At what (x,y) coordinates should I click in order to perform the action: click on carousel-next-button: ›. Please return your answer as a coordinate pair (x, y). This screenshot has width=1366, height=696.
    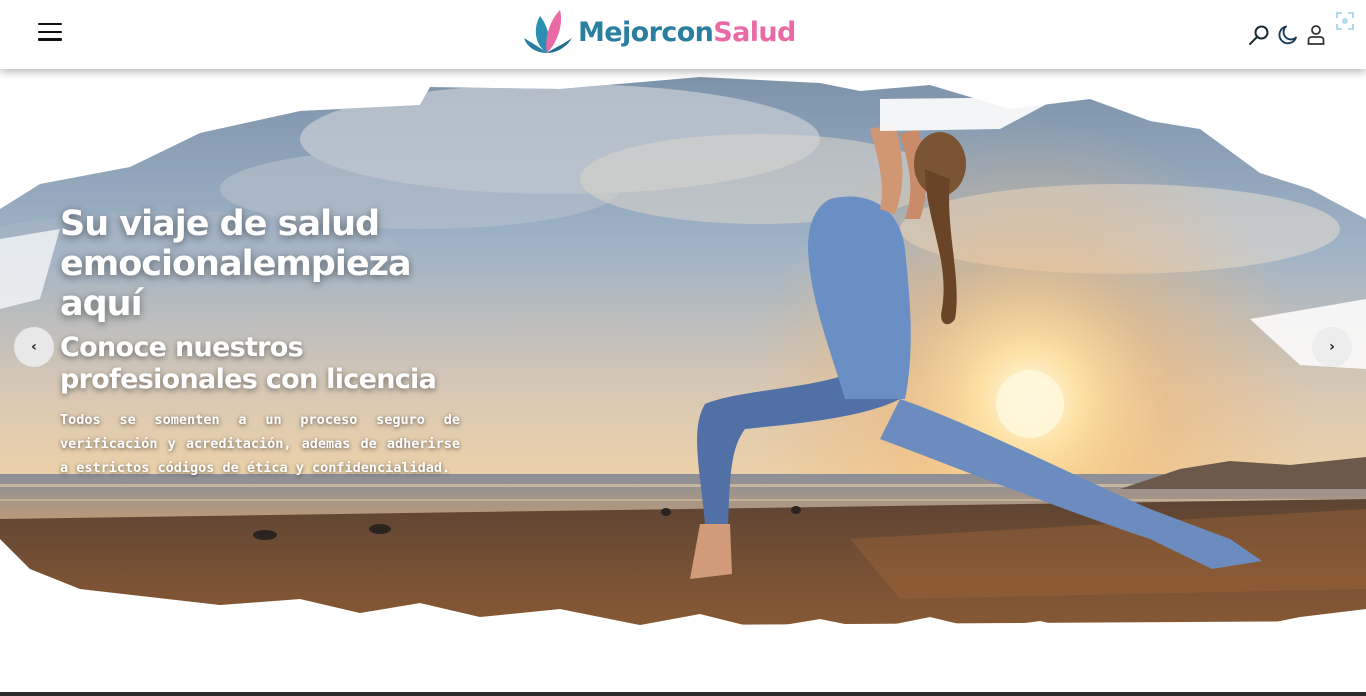
    Looking at the image, I should click on (1332, 347).